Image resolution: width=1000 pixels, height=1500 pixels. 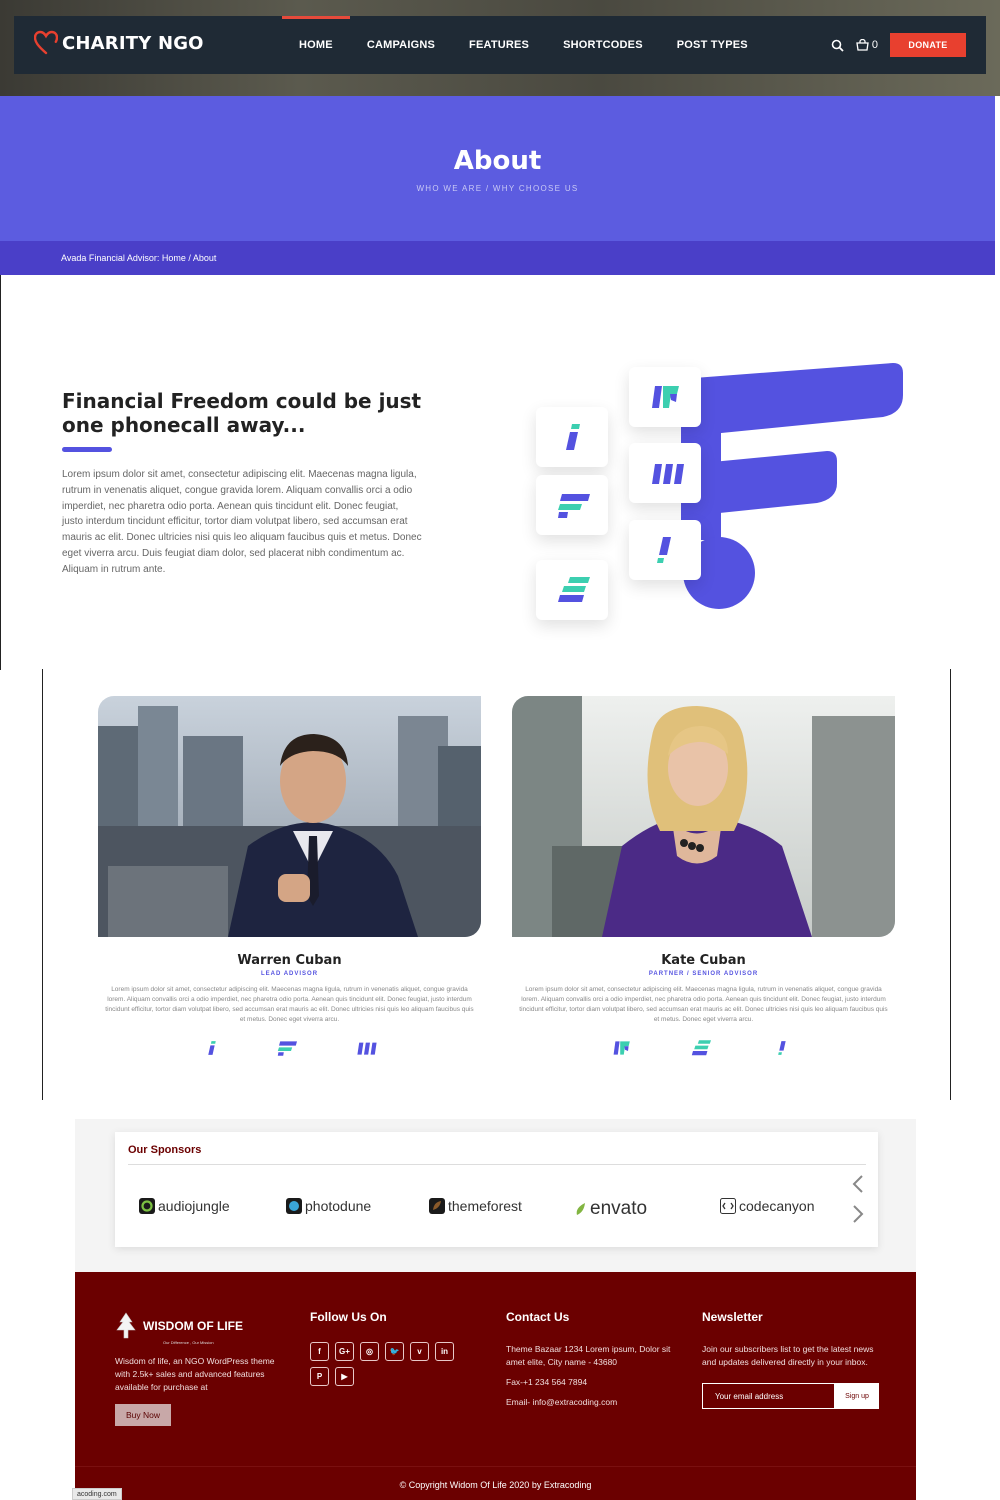 What do you see at coordinates (497, 1164) in the screenshot?
I see `divider` at bounding box center [497, 1164].